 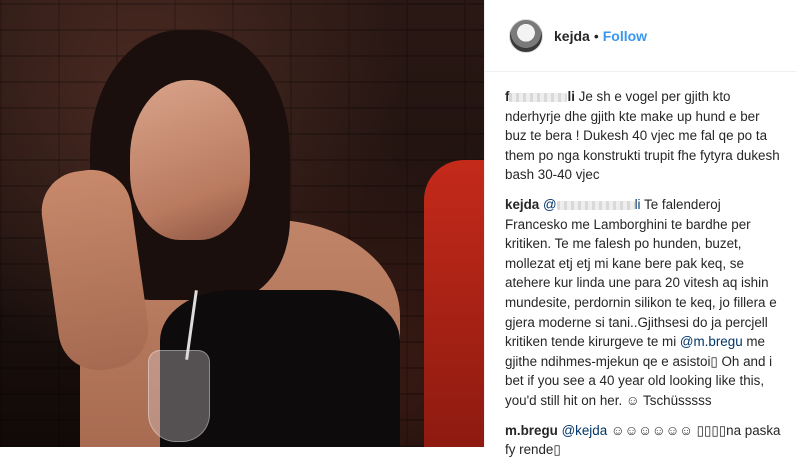 What do you see at coordinates (526, 35) in the screenshot?
I see `avatar` at bounding box center [526, 35].